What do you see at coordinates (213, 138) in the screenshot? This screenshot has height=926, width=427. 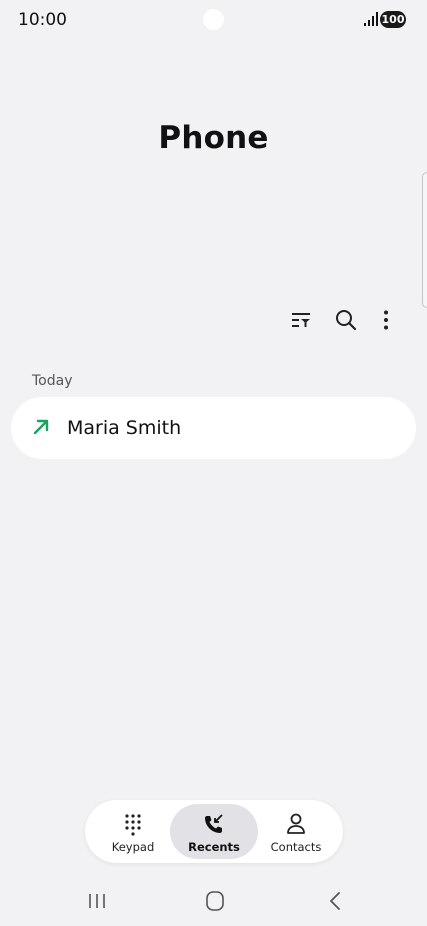 I see `page-title: Phone` at bounding box center [213, 138].